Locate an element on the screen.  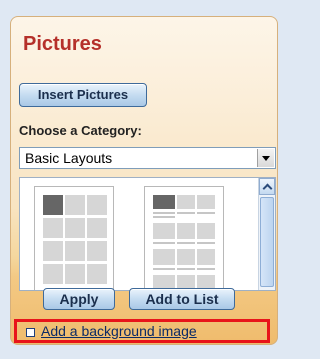
layout-thumbnail-captions is located at coordinates (184, 238).